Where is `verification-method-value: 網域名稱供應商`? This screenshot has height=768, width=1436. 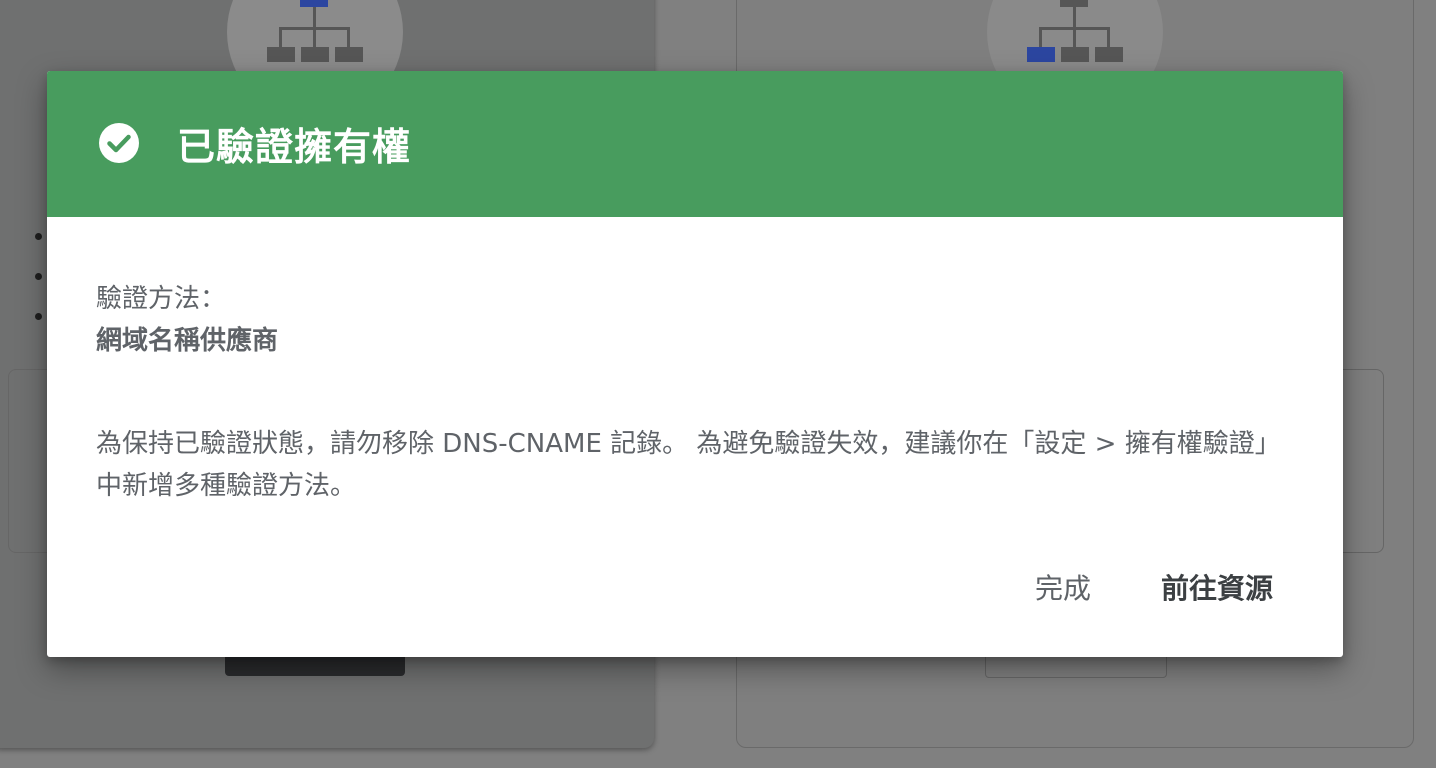
verification-method-value: 網域名稱供應商 is located at coordinates (187, 341).